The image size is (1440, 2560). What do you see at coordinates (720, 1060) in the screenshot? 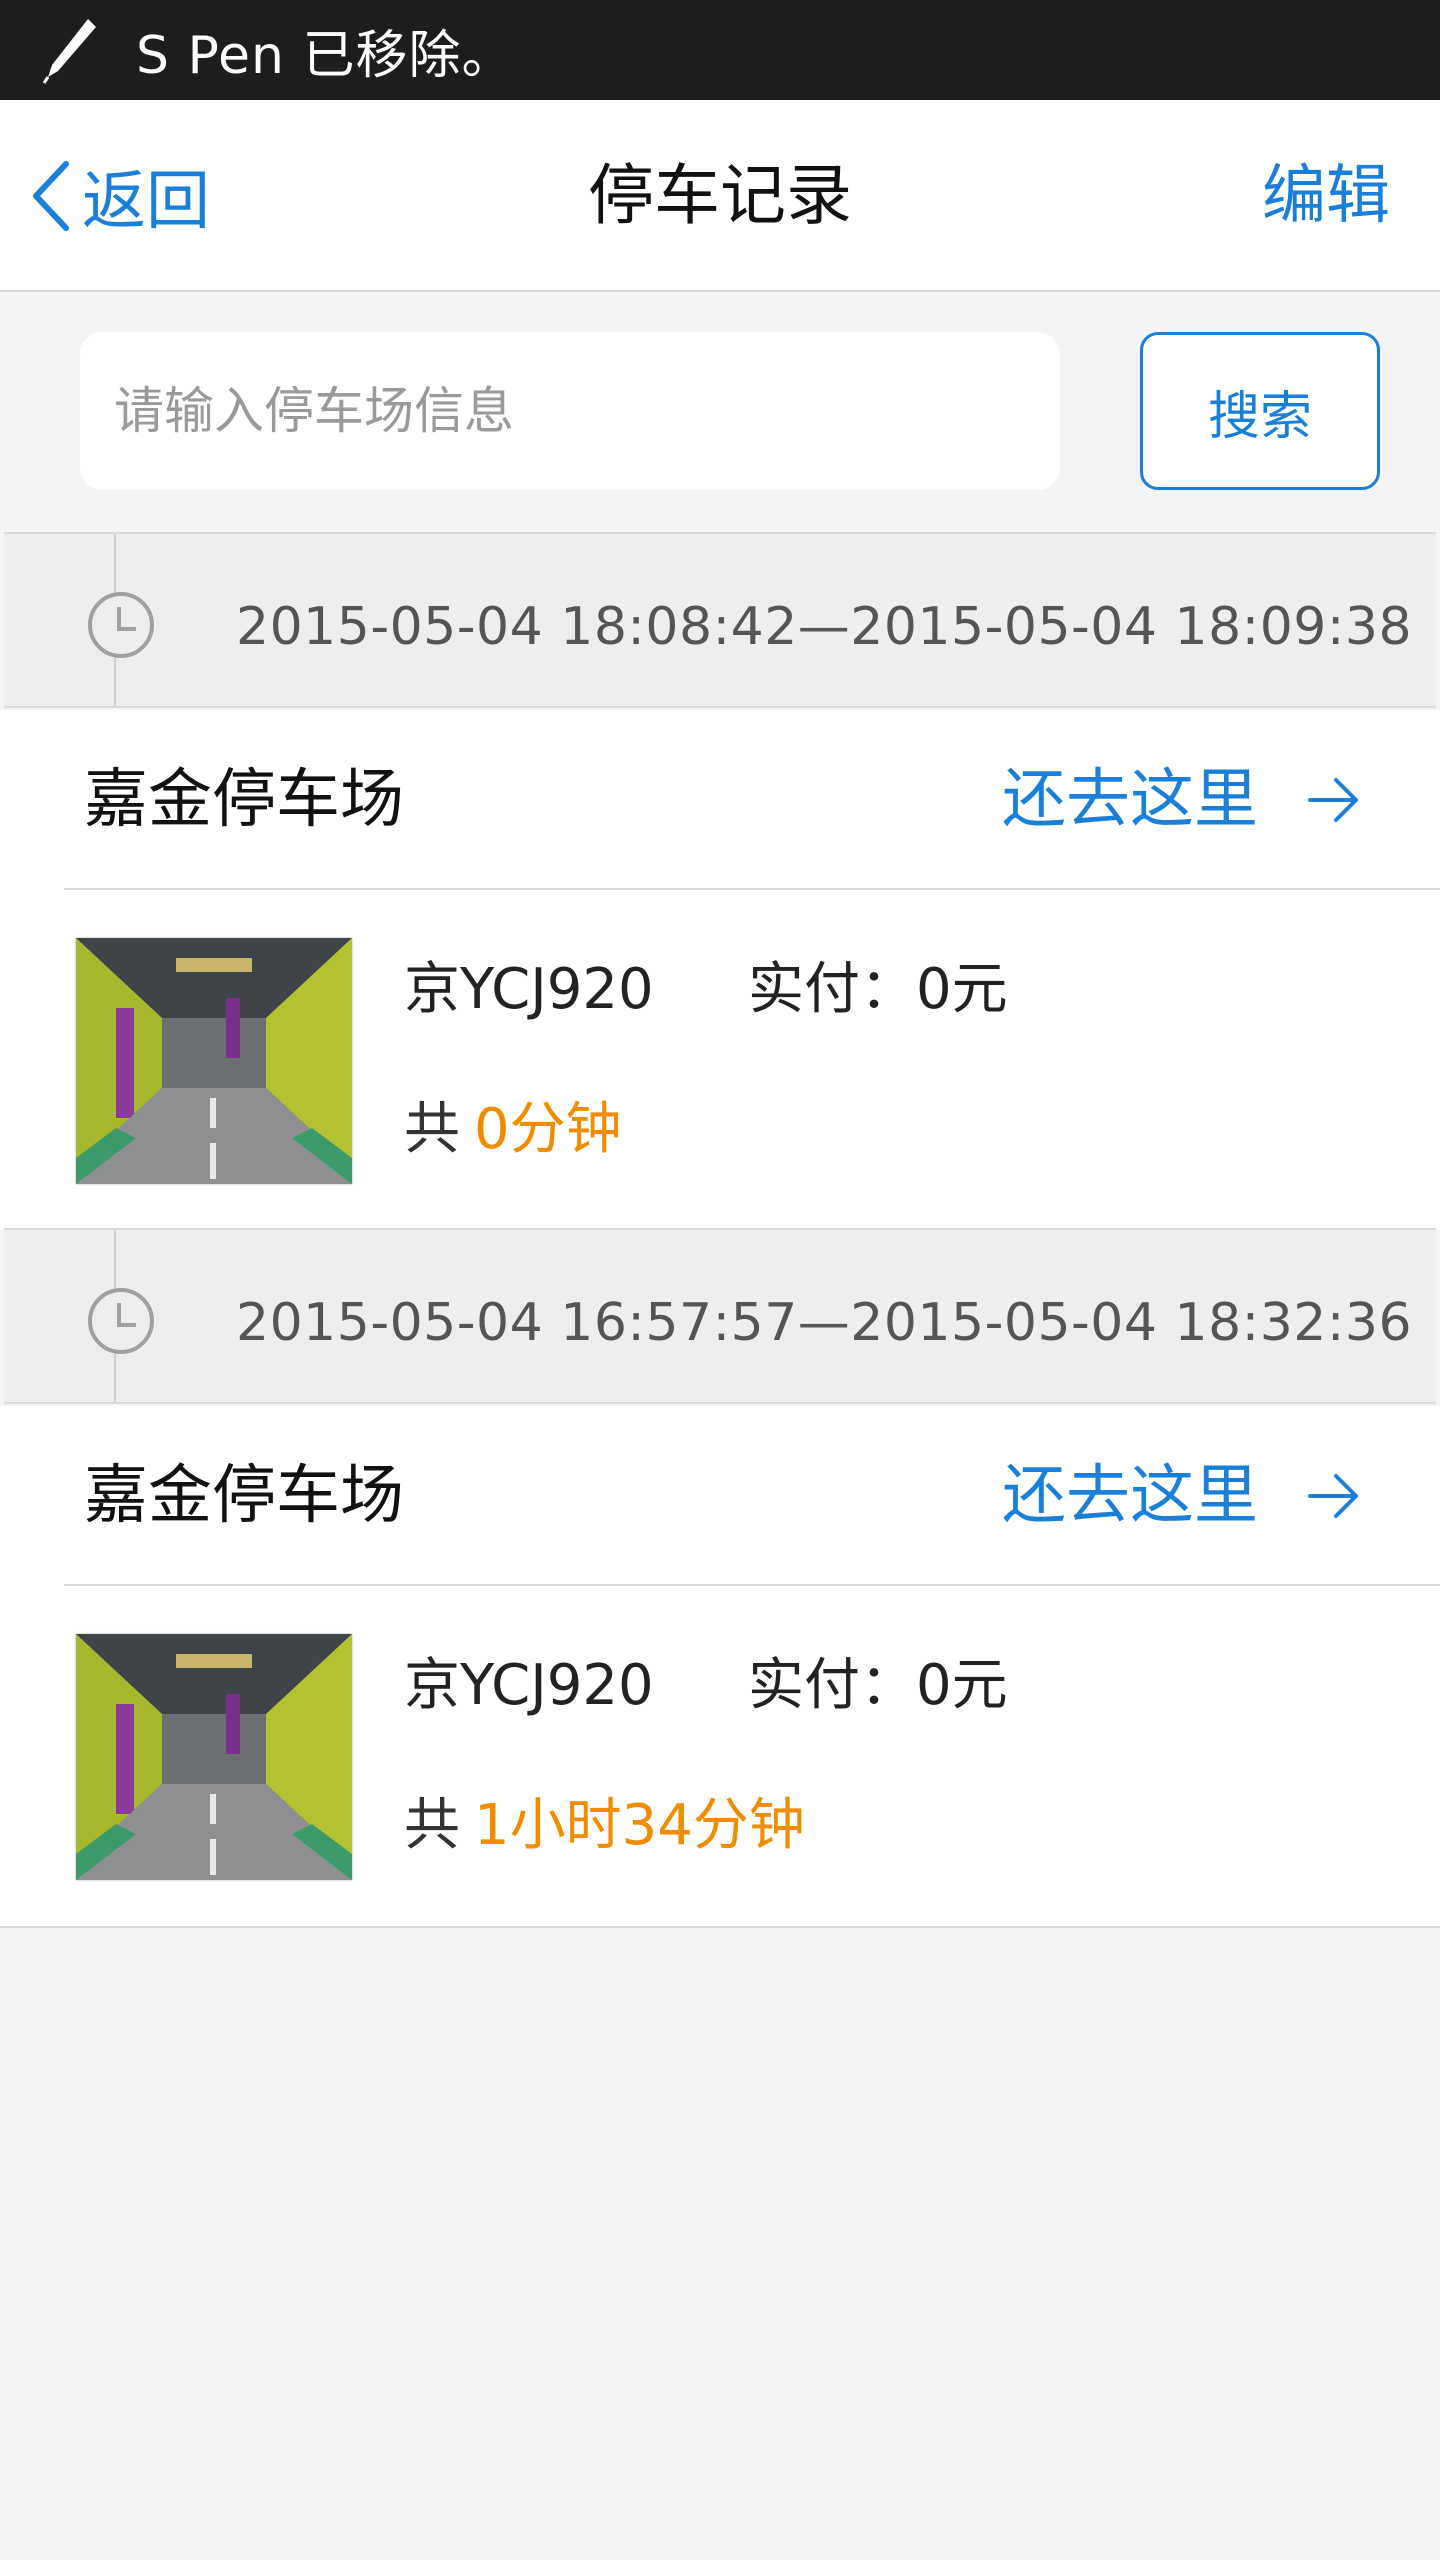
I see `record-body: 京YCJ920 实付：0元 共 0分钟` at bounding box center [720, 1060].